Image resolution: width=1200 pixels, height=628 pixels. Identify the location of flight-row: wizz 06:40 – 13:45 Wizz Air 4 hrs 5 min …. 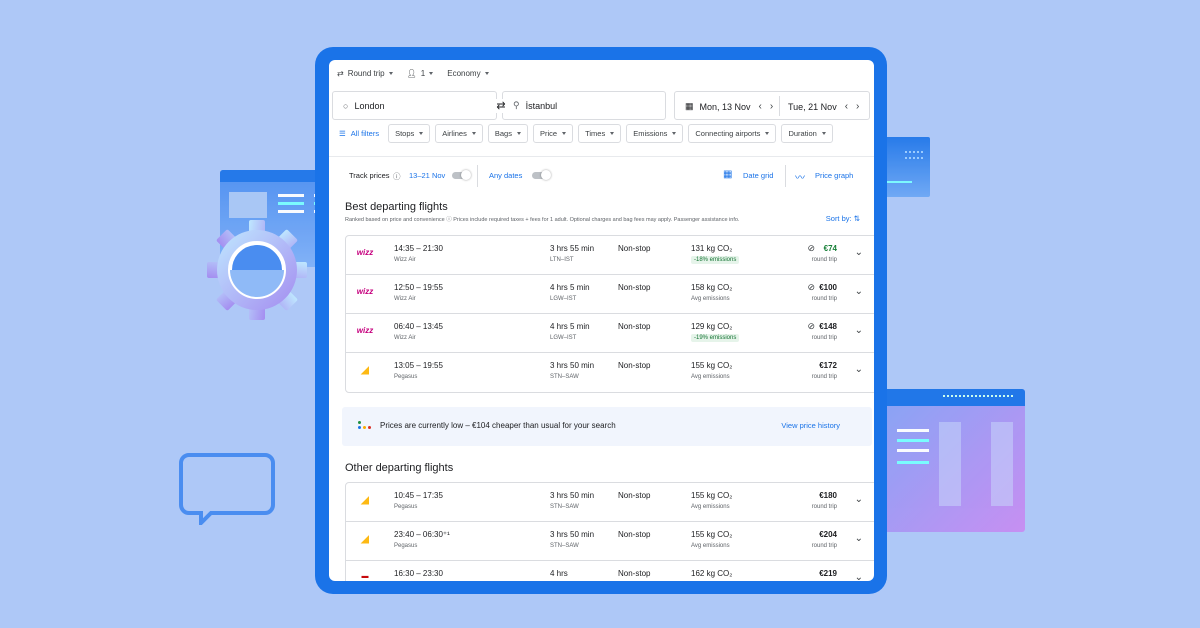
(610, 333).